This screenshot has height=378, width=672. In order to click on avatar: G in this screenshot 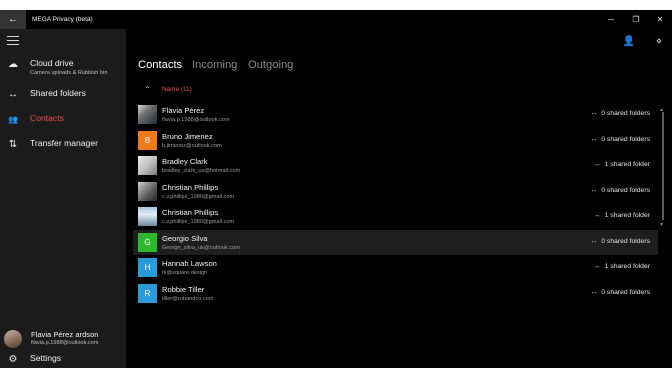, I will do `click(147, 242)`.